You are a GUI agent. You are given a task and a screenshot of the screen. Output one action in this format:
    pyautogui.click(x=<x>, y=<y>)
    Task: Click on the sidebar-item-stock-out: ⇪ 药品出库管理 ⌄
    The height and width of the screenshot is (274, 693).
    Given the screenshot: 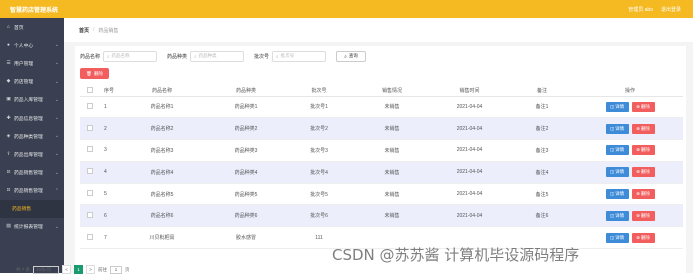 What is the action you would take?
    pyautogui.click(x=32, y=154)
    